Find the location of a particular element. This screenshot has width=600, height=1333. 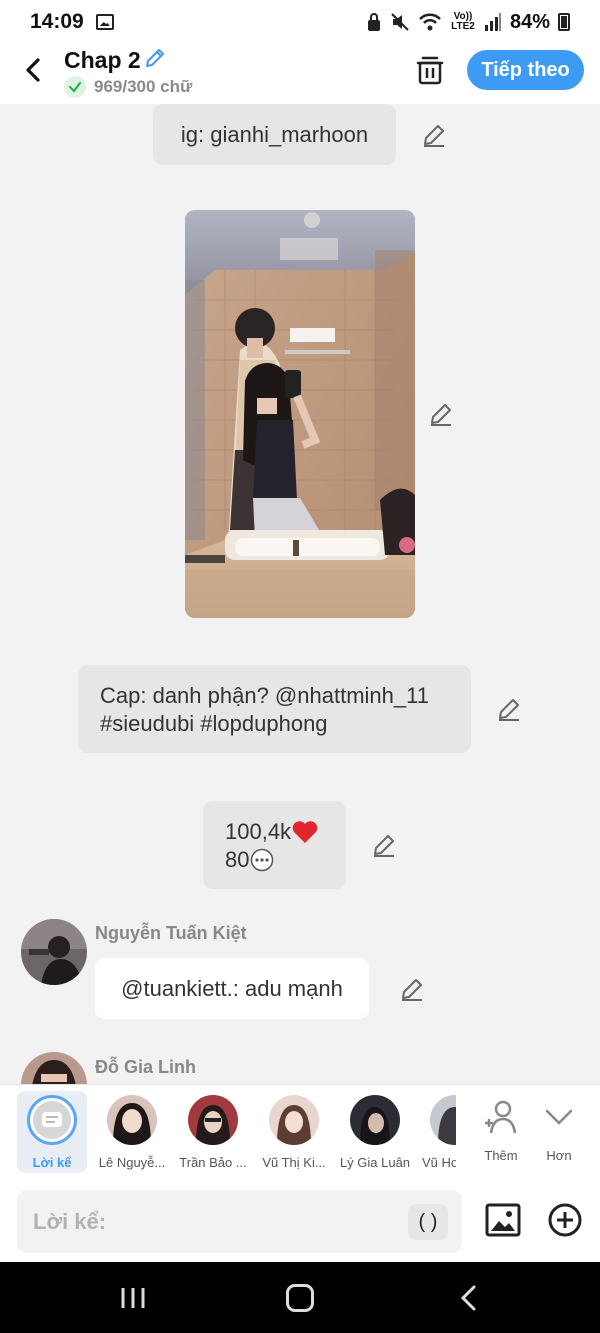

character-item: Lý Gia Luân is located at coordinates (375, 1130).